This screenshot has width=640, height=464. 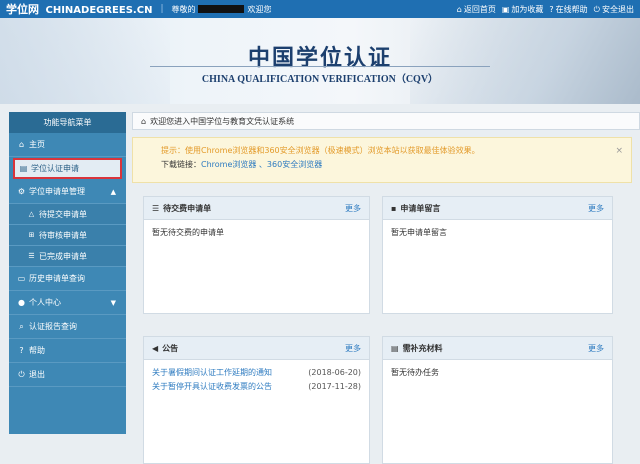 I want to click on list-item: 关于暑假期间认证工作延期的通知 (2018-06-20), so click(x=256, y=373).